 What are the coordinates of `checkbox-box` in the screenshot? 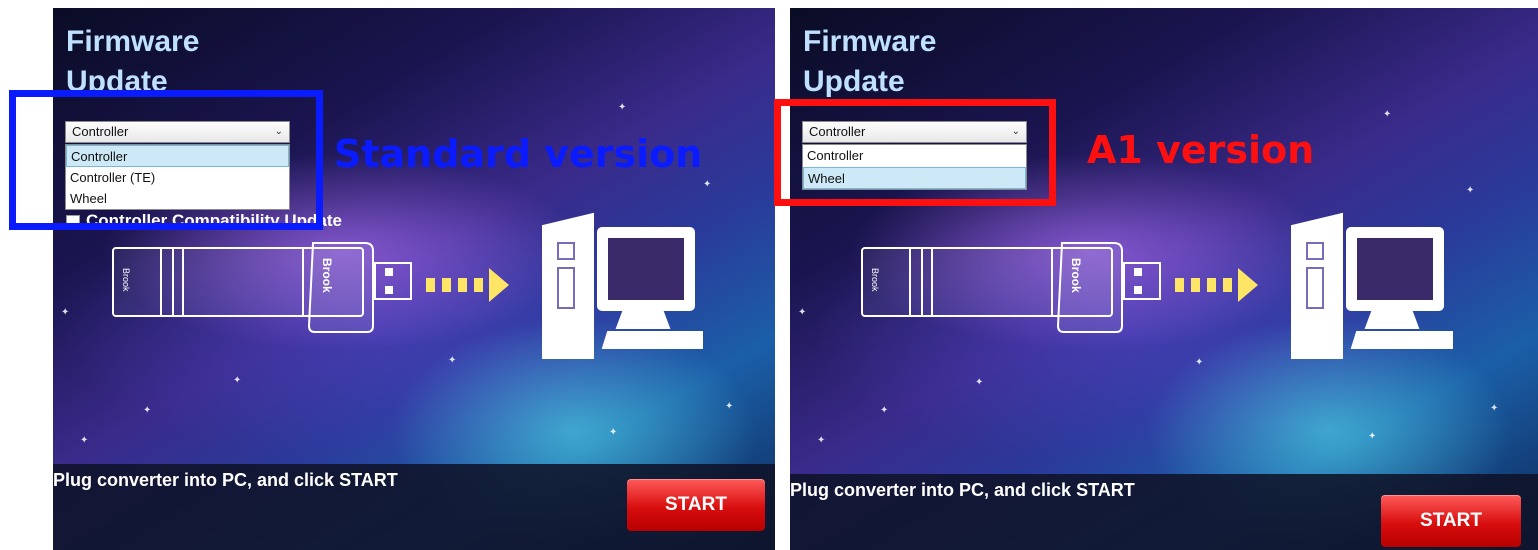 It's located at (73, 221).